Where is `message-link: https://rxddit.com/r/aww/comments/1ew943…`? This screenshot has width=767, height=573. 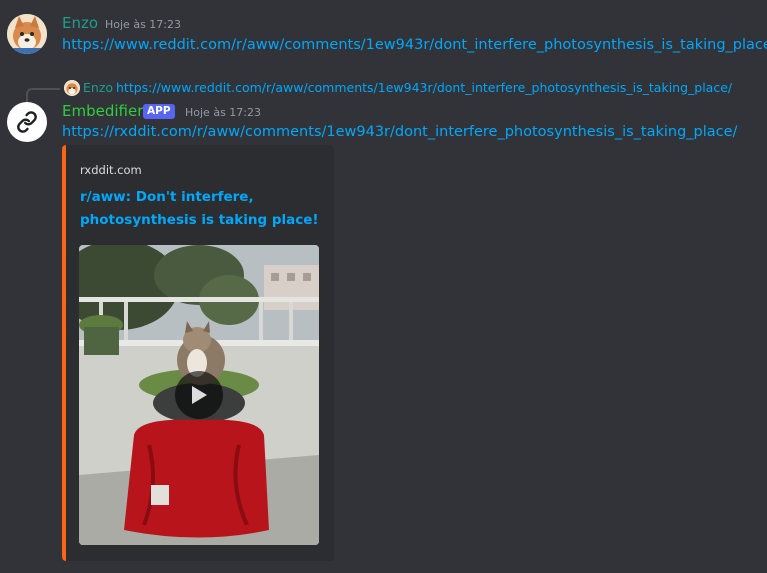
message-link: https://rxddit.com/r/aww/comments/1ew943… is located at coordinates (399, 132).